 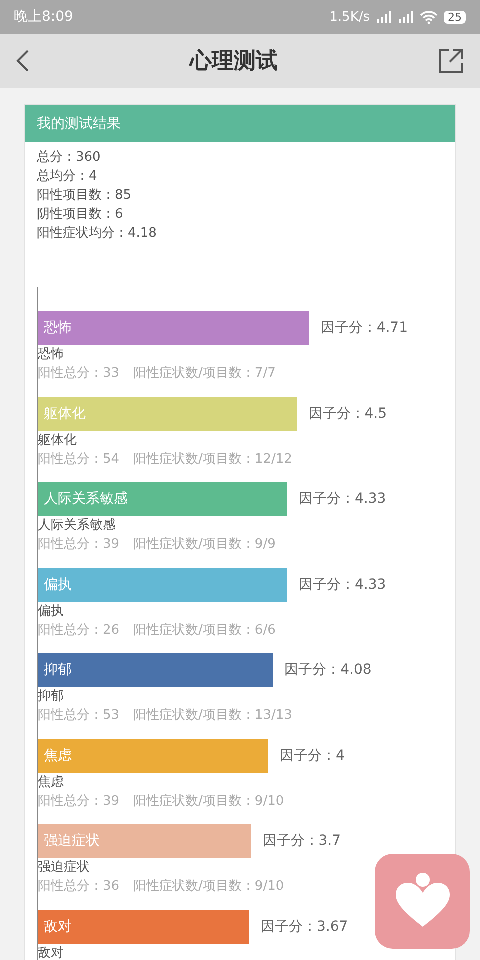 I want to click on share-button, so click(x=451, y=61).